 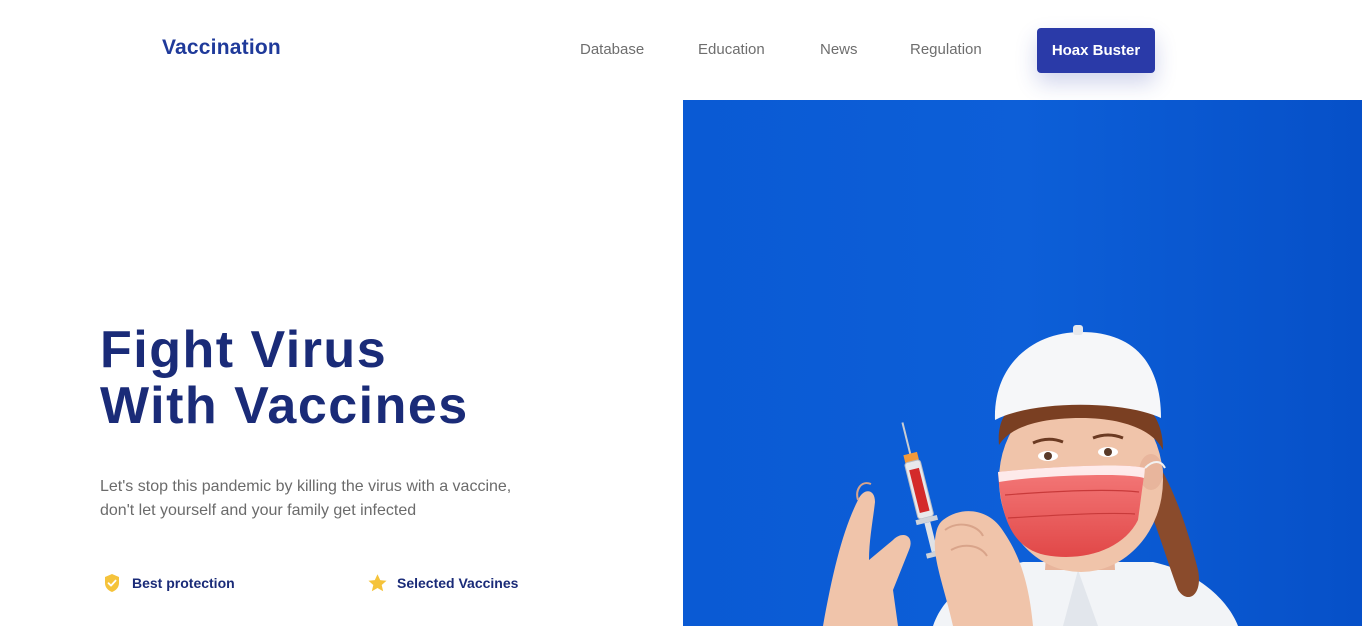 I want to click on feature-label: Best protection, so click(x=183, y=583).